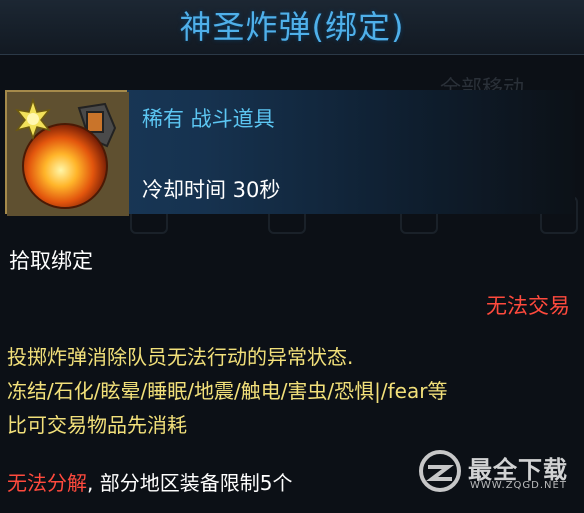 The width and height of the screenshot is (584, 513). I want to click on item-cooldown: 冷却时间 30秒, so click(211, 190).